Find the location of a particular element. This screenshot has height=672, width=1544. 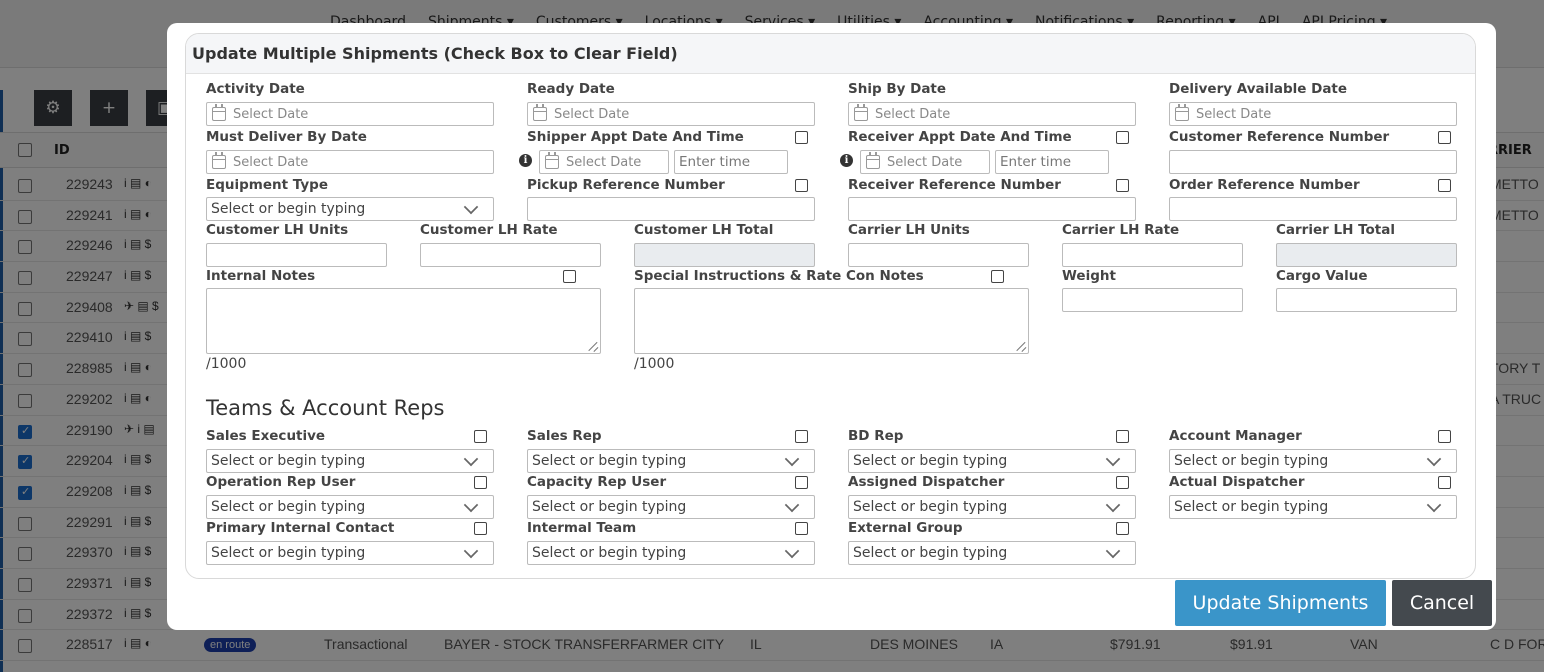

actual-dispatcher-clear-checkbox is located at coordinates (1444, 482).